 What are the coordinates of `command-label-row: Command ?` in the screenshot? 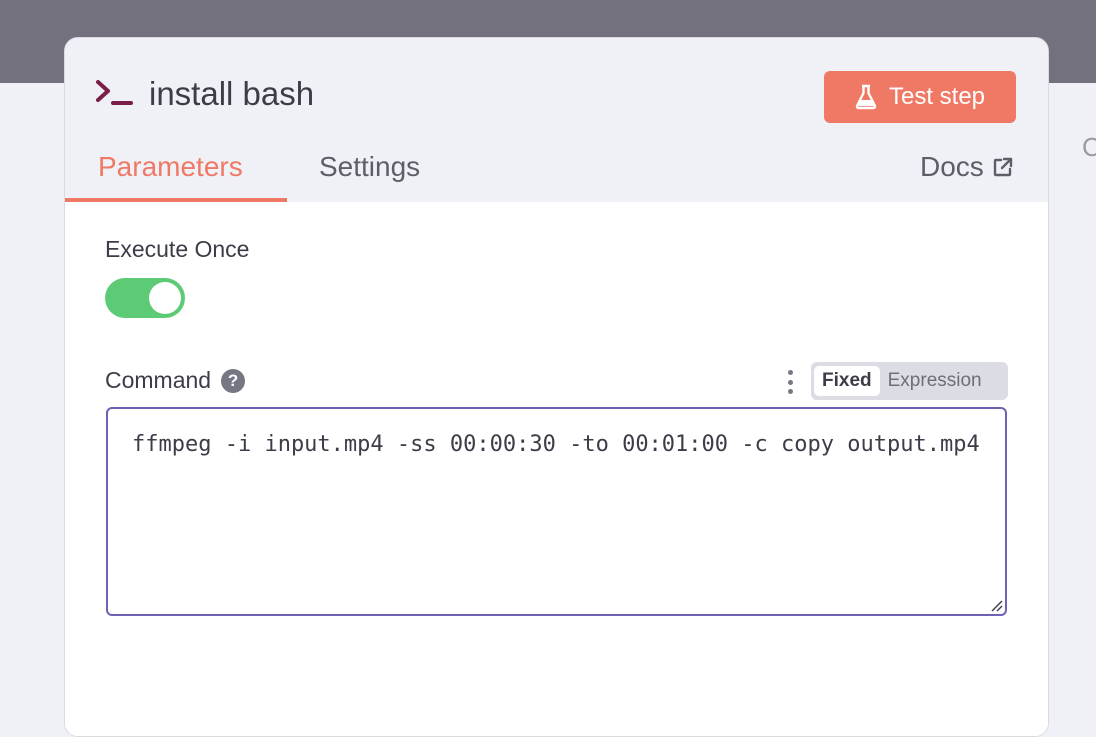 It's located at (175, 380).